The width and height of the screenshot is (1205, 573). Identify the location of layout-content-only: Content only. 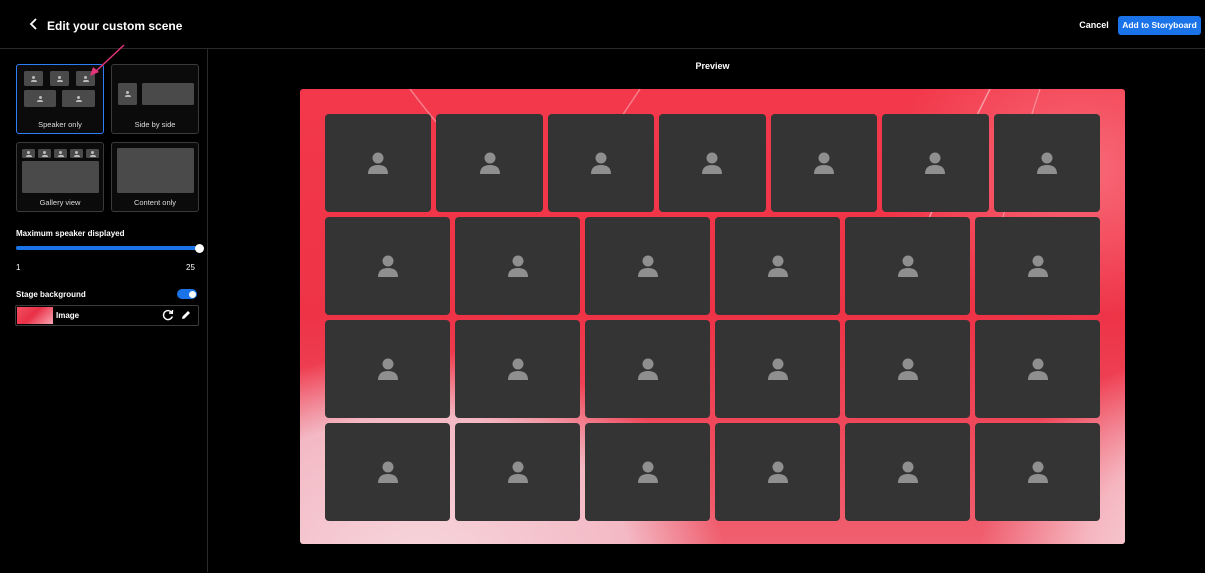
(155, 177).